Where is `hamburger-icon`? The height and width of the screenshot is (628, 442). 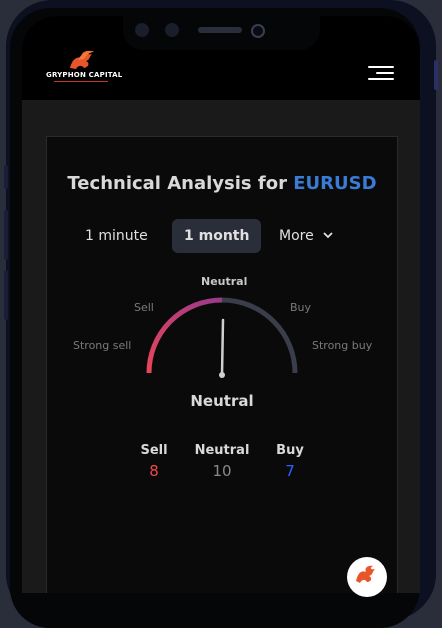 hamburger-icon is located at coordinates (381, 73).